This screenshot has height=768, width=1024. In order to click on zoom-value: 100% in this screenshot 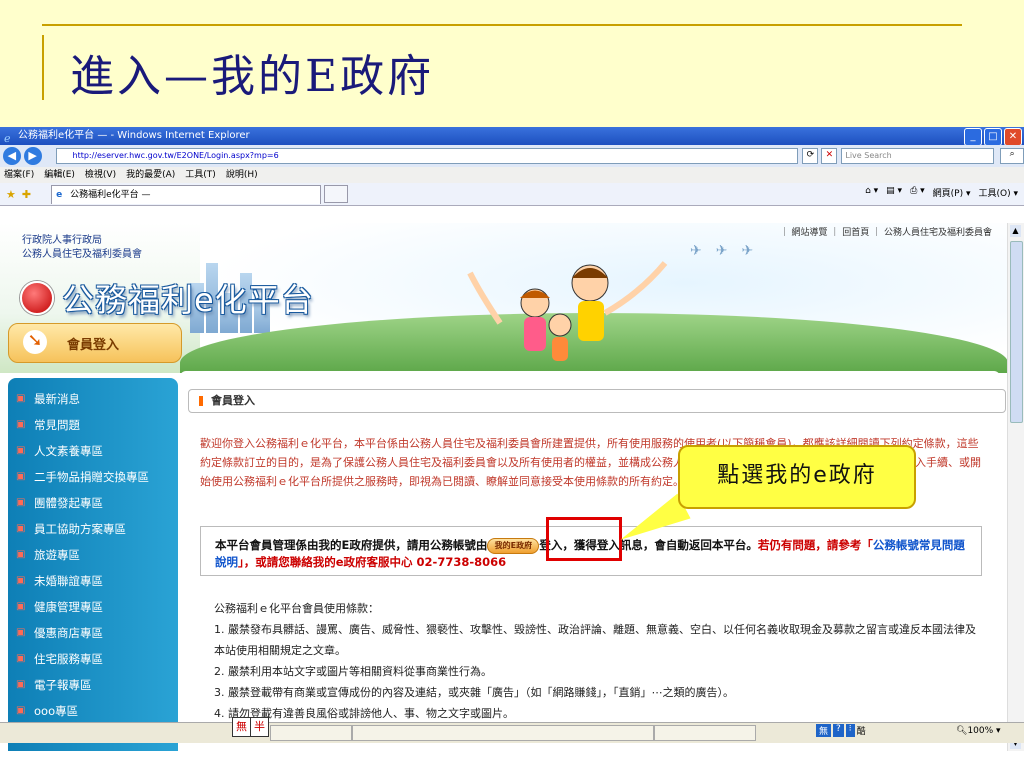, I will do `click(980, 731)`.